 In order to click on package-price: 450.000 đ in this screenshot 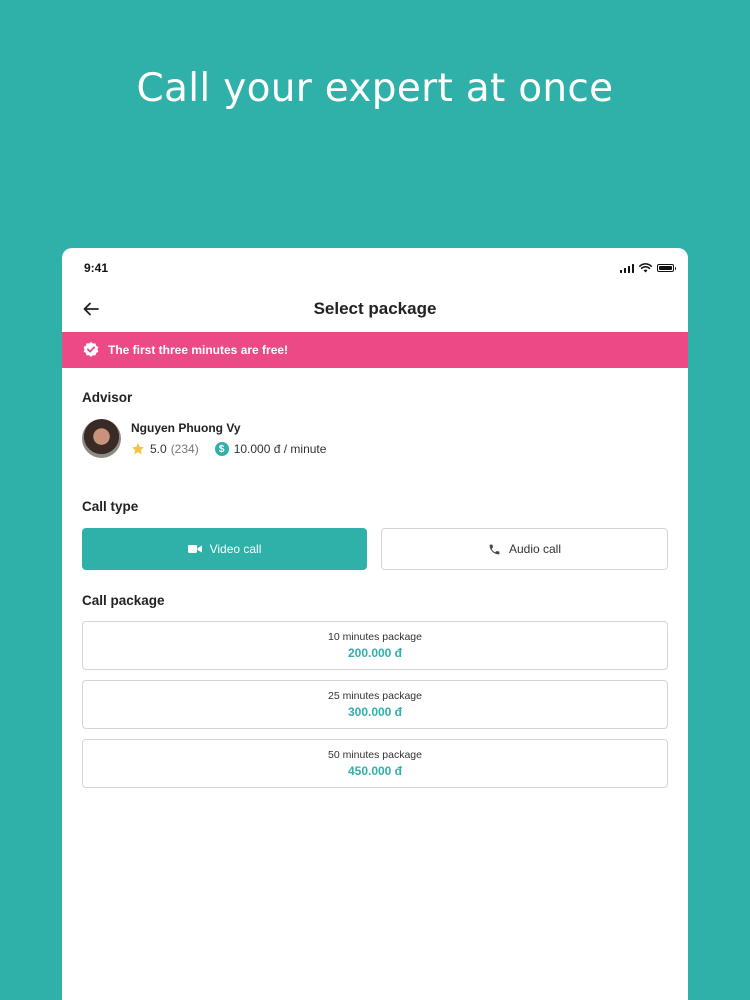, I will do `click(375, 771)`.